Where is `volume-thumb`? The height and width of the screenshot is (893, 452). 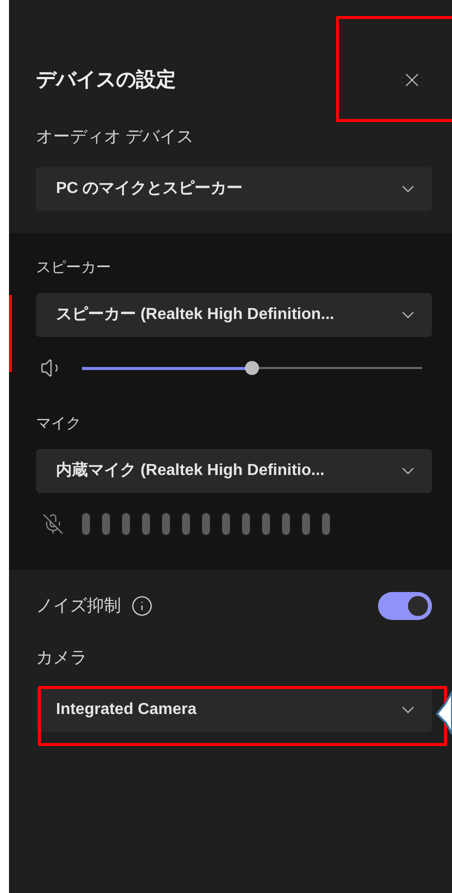 volume-thumb is located at coordinates (252, 368).